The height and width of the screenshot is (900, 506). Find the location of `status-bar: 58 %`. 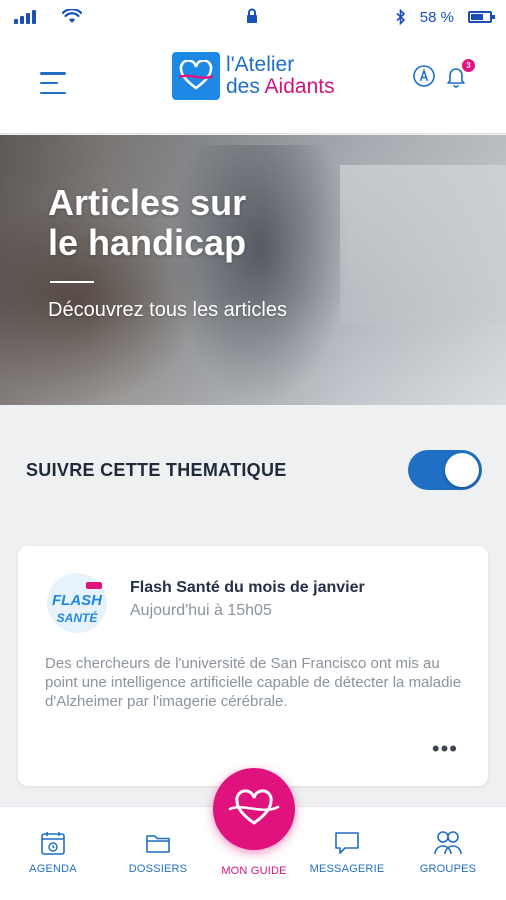

status-bar: 58 % is located at coordinates (253, 17).